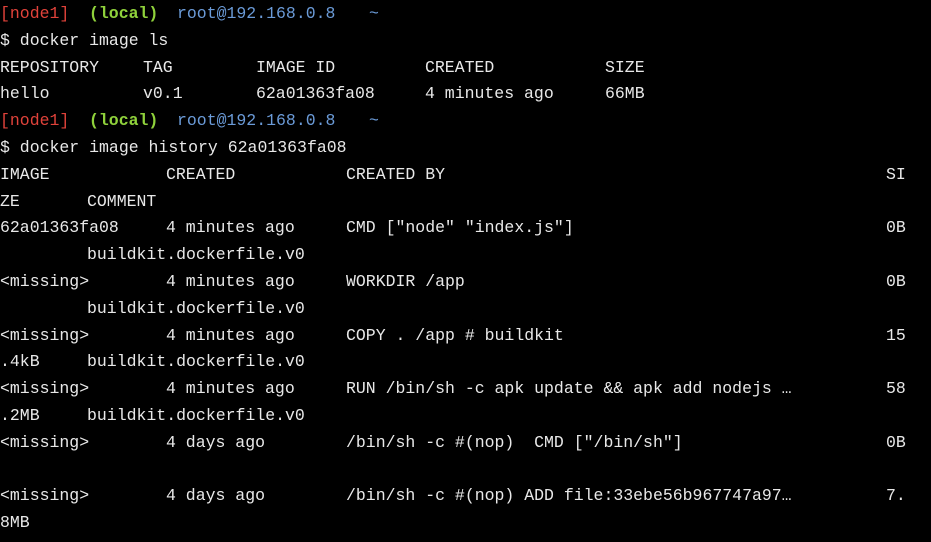 The width and height of the screenshot is (931, 542). I want to click on column-header-size: SIZE, so click(625, 67).